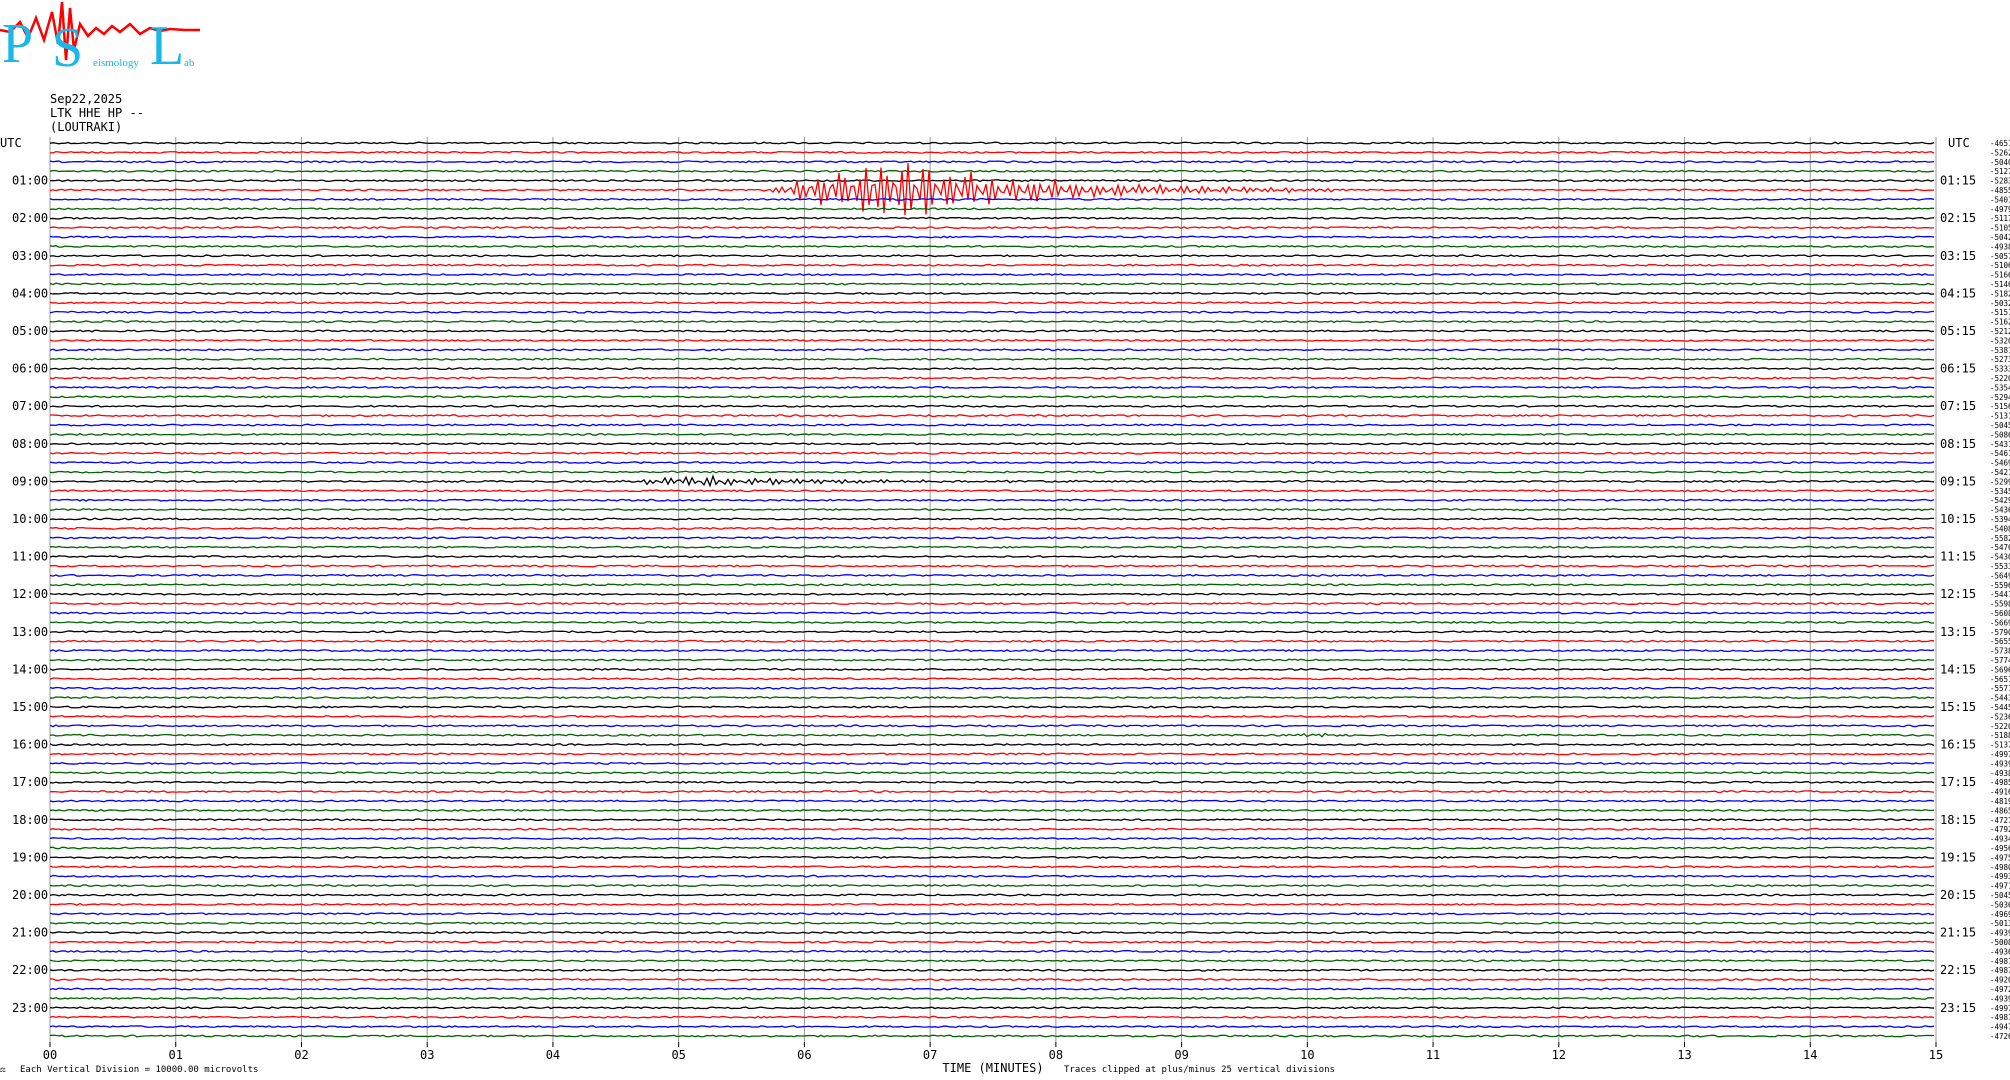 The height and width of the screenshot is (1080, 2010). I want to click on right-hour-label: 14:15, so click(1958, 669).